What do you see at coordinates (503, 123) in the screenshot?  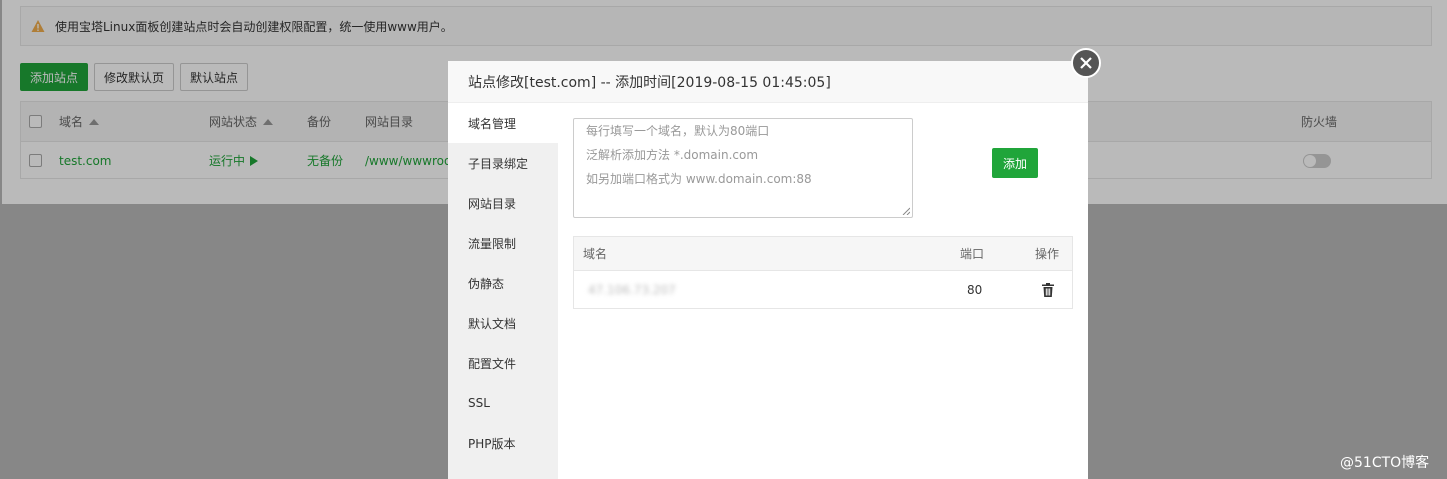 I see `menu-item-domain-management: 域名管理` at bounding box center [503, 123].